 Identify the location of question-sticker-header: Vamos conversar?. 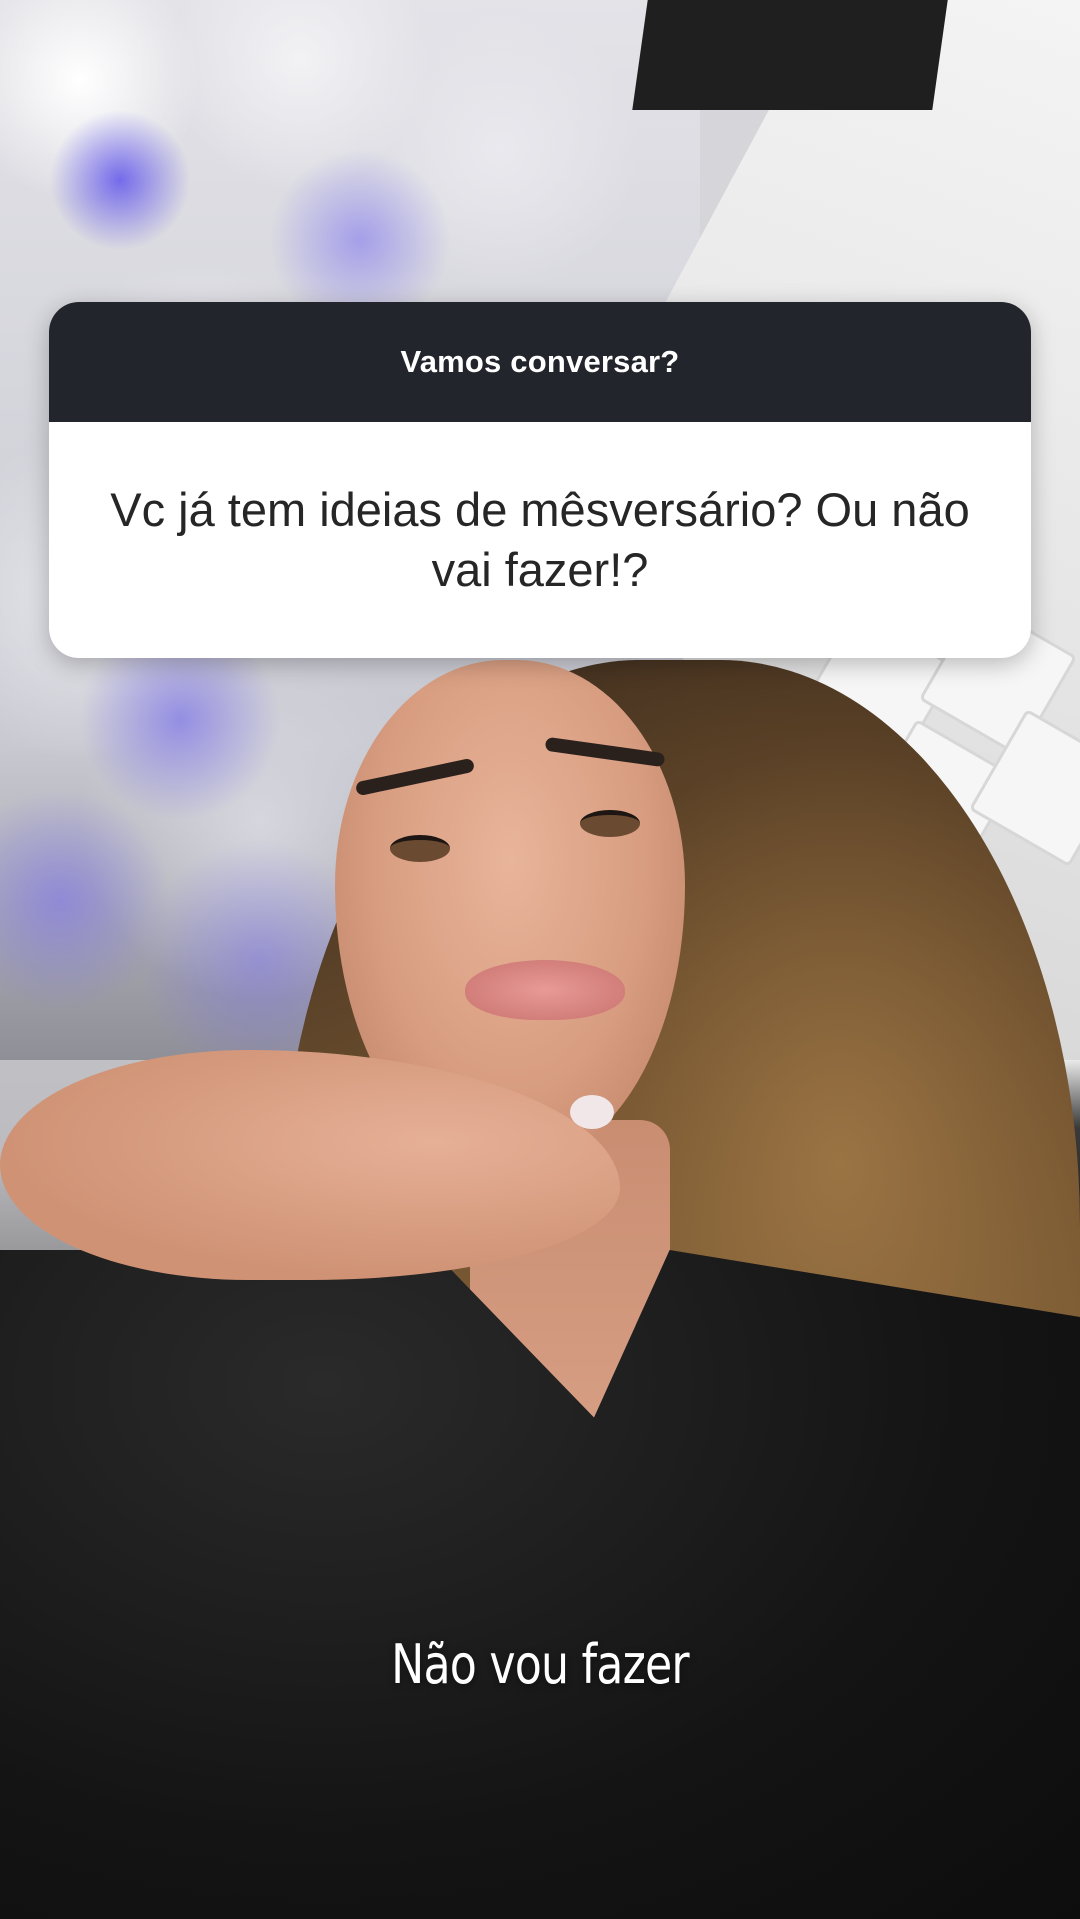
(540, 362).